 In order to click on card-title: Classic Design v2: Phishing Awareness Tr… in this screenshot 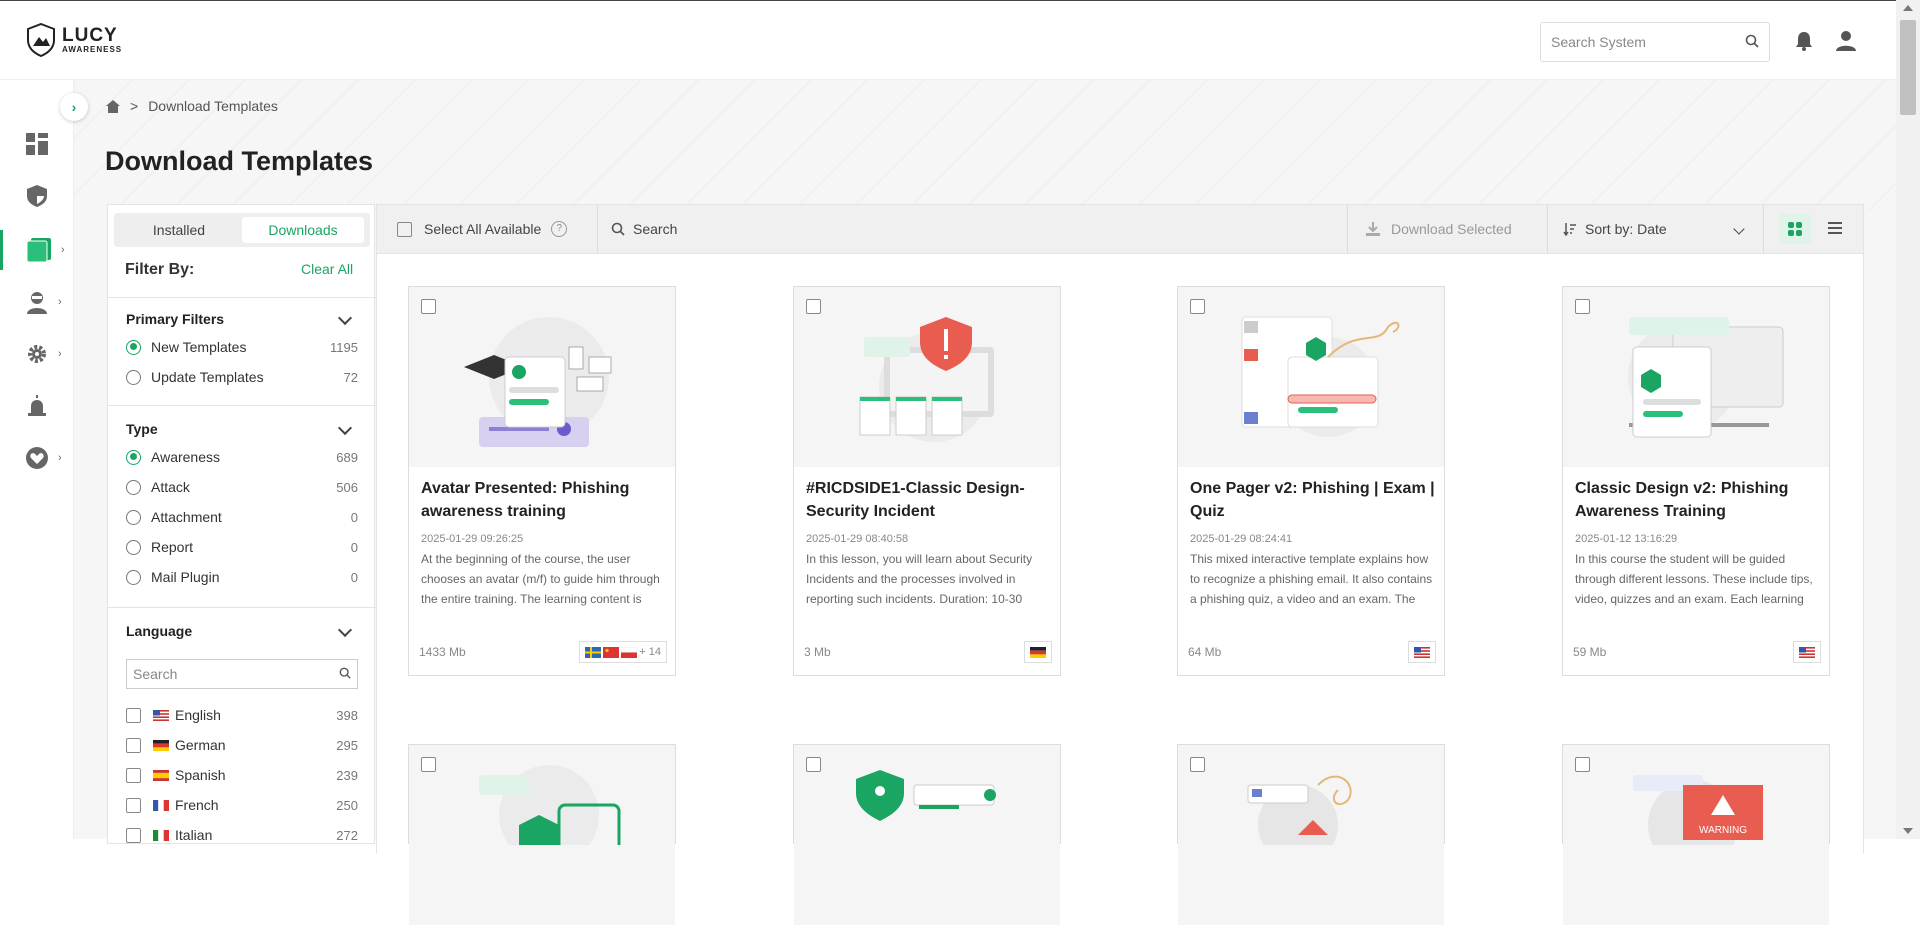, I will do `click(1682, 500)`.